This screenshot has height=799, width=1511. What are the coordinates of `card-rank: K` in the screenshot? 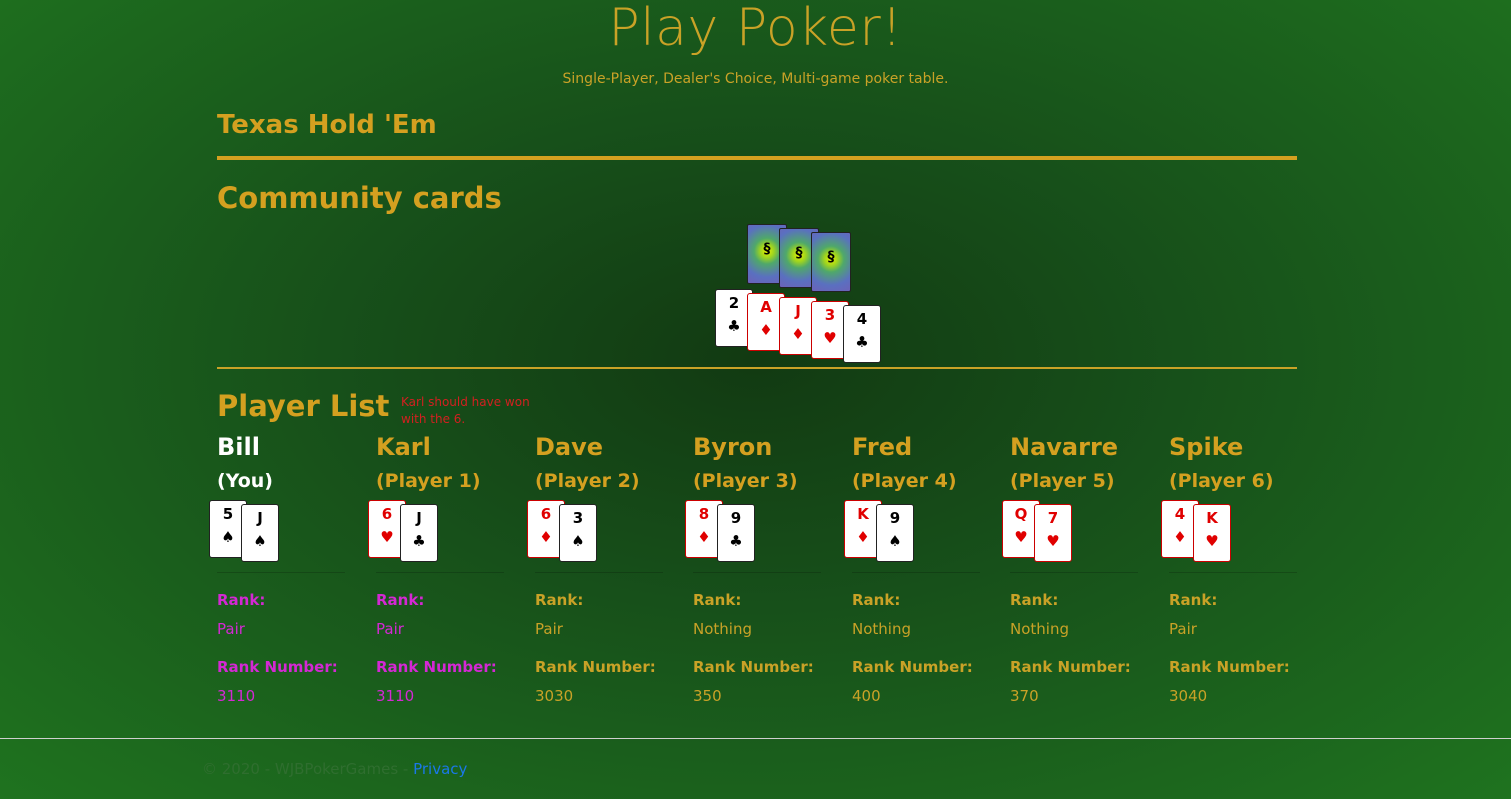 It's located at (1212, 518).